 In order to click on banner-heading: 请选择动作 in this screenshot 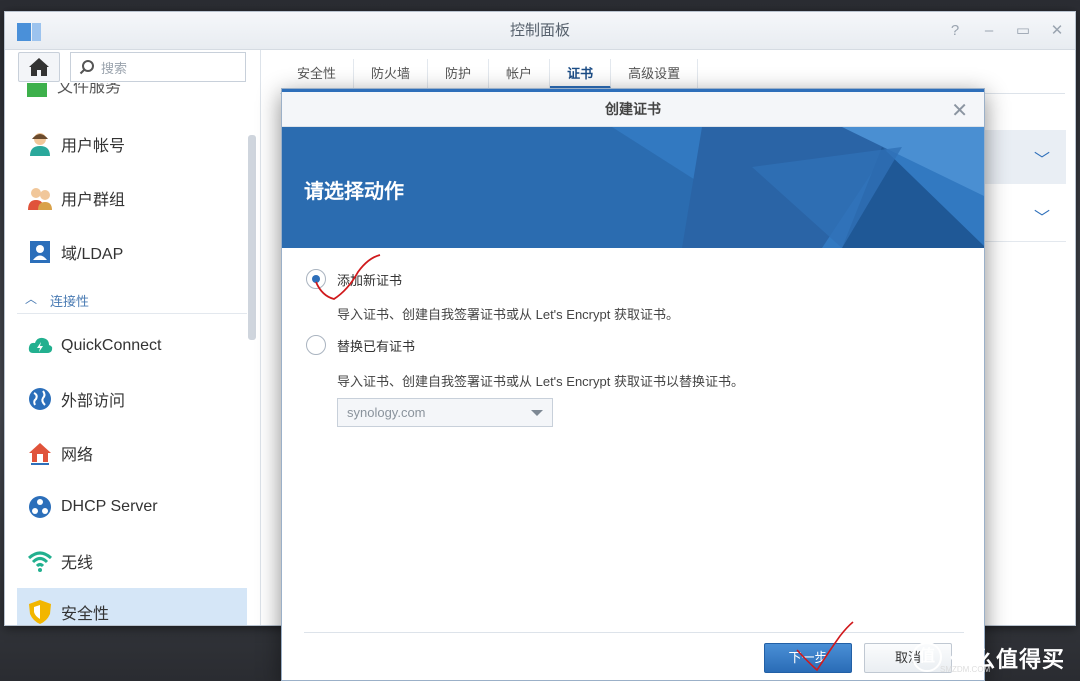, I will do `click(354, 192)`.